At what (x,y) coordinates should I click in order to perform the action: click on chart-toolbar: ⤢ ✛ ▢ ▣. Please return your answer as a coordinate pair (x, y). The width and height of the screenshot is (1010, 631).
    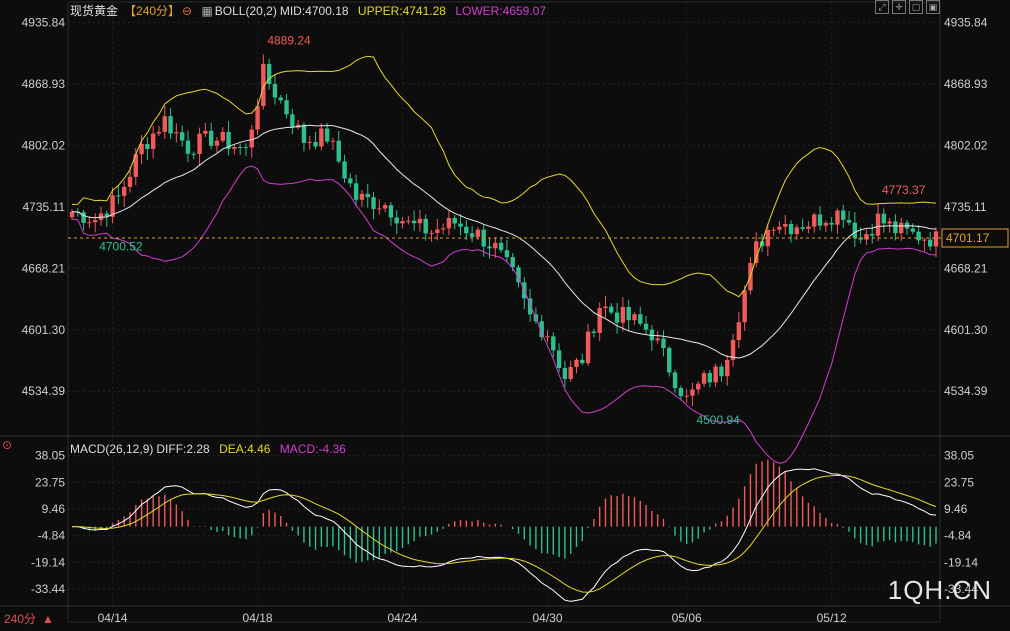
    Looking at the image, I should click on (907, 7).